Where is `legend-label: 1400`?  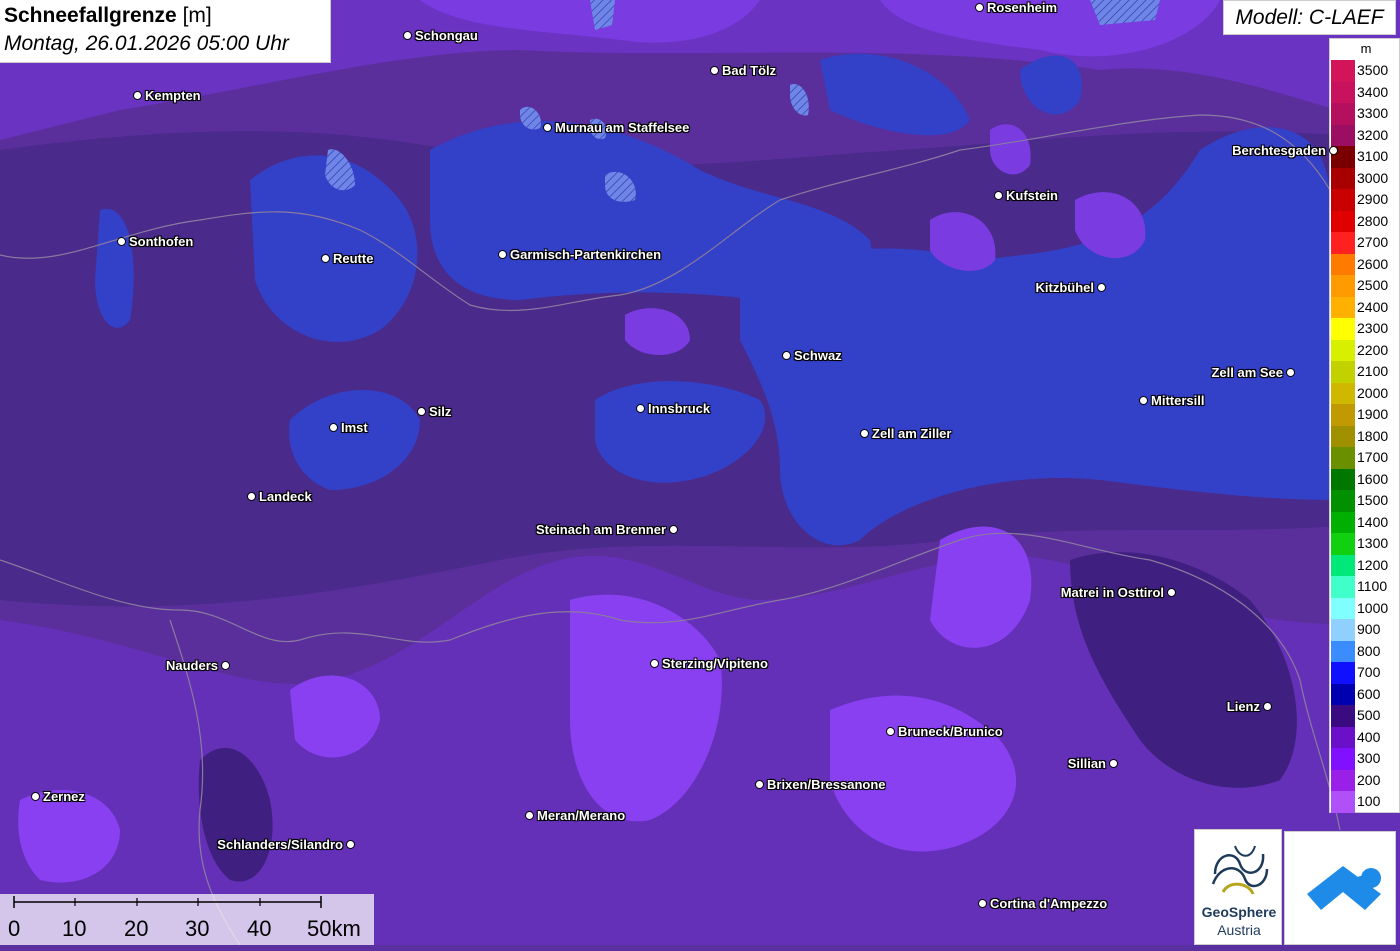 legend-label: 1400 is located at coordinates (1373, 521).